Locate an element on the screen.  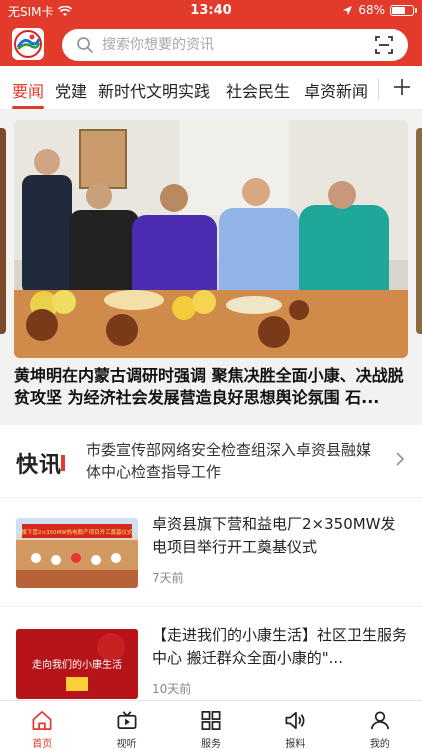
flash-news-logo: 快讯 is located at coordinates (41, 463).